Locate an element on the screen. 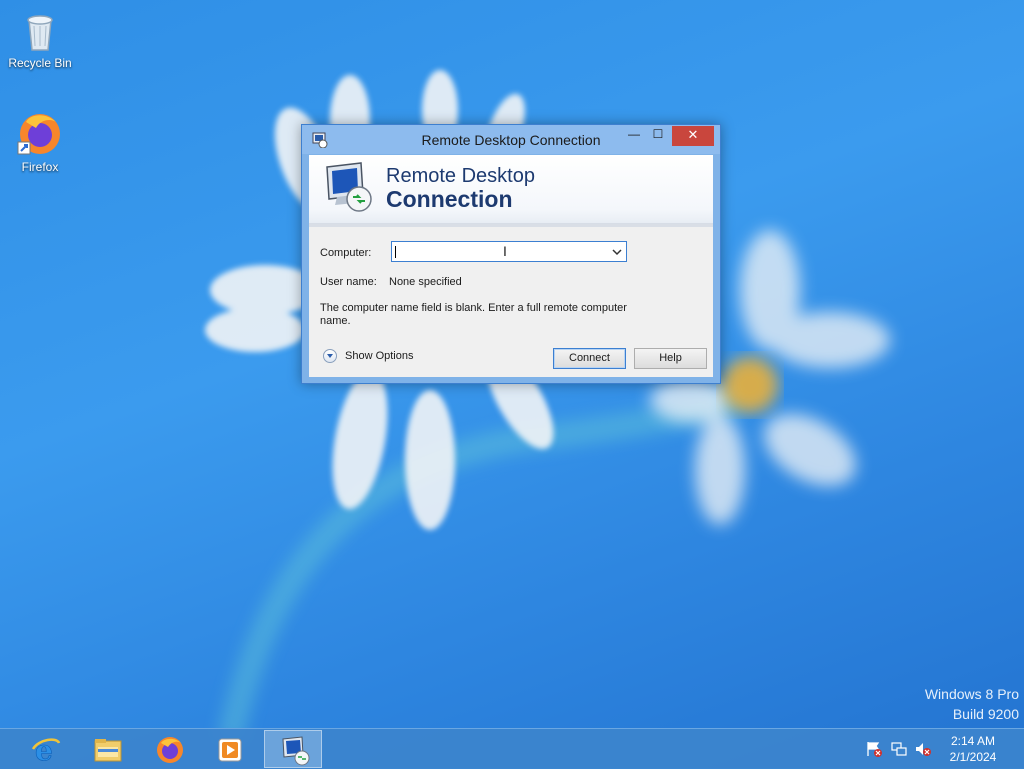 This screenshot has width=1024, height=769. network-icon is located at coordinates (899, 749).